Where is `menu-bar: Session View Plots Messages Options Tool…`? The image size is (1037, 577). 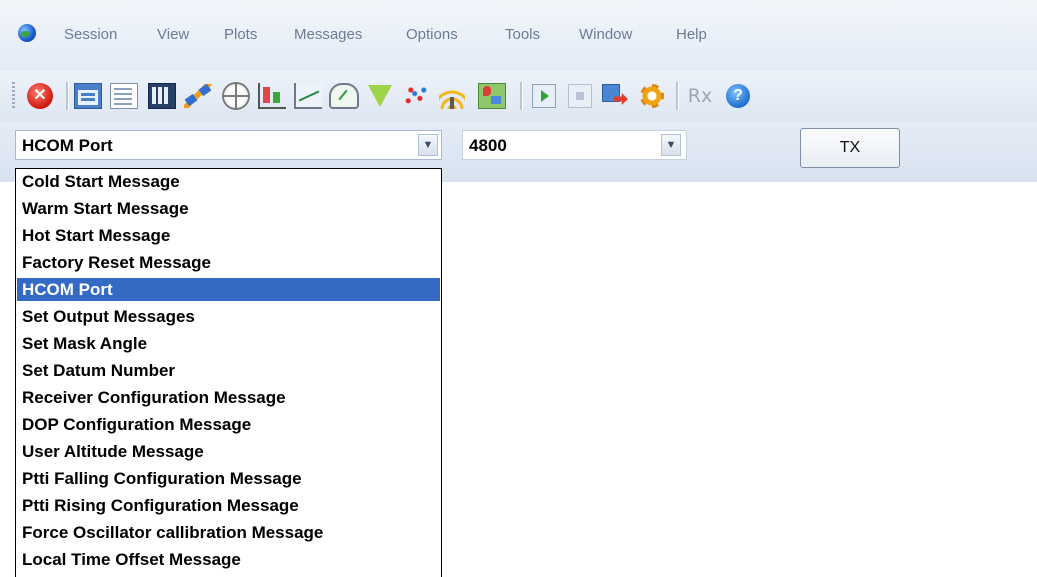
menu-bar: Session View Plots Messages Options Tool… is located at coordinates (518, 35).